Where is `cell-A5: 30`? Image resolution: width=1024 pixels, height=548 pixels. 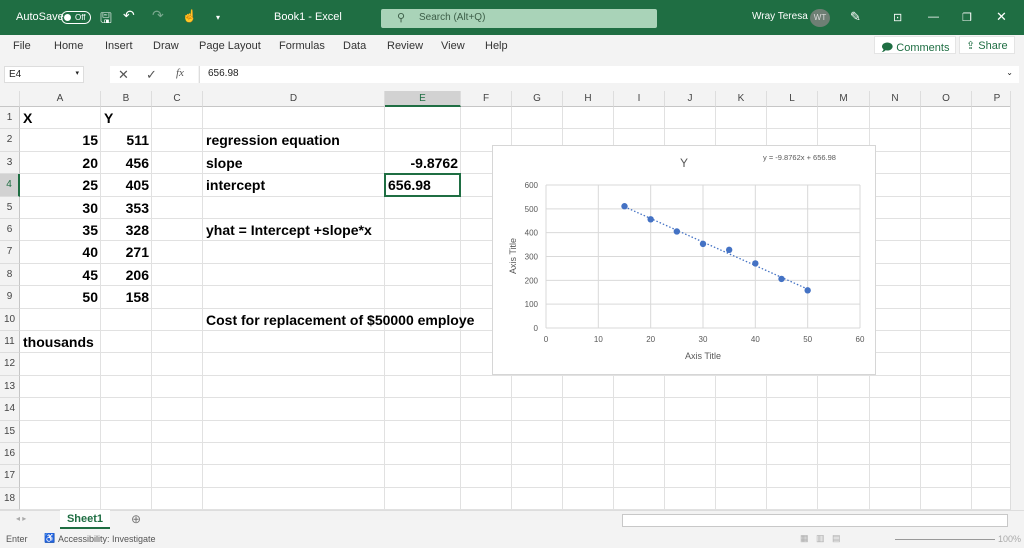 cell-A5: 30 is located at coordinates (60, 208).